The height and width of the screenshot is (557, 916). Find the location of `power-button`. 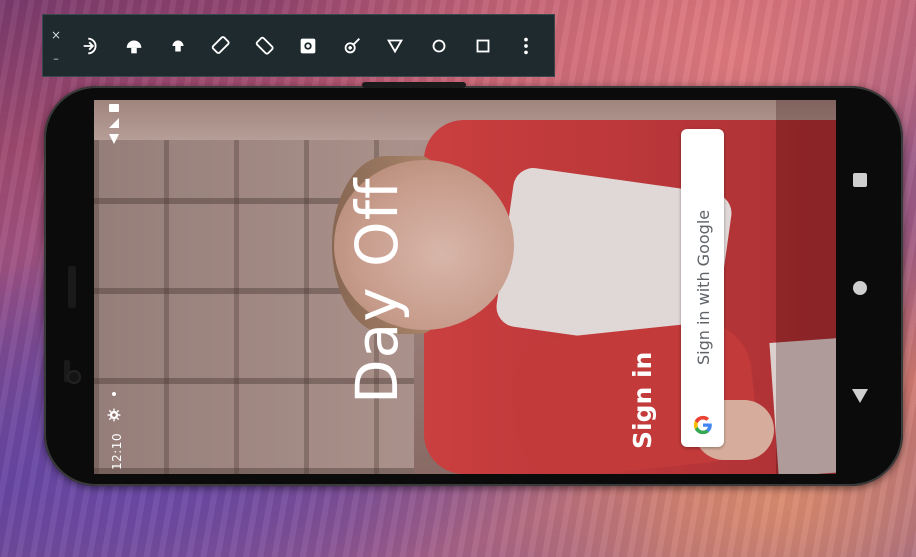

power-button is located at coordinates (91, 46).